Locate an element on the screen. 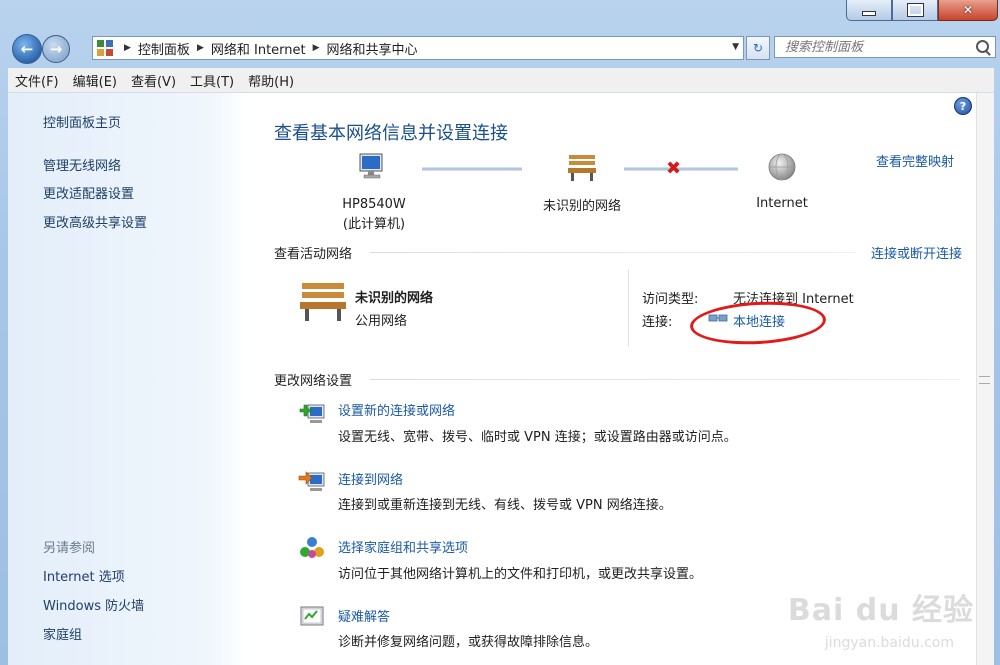 The image size is (1000, 665). maximize-button is located at coordinates (915, 10).